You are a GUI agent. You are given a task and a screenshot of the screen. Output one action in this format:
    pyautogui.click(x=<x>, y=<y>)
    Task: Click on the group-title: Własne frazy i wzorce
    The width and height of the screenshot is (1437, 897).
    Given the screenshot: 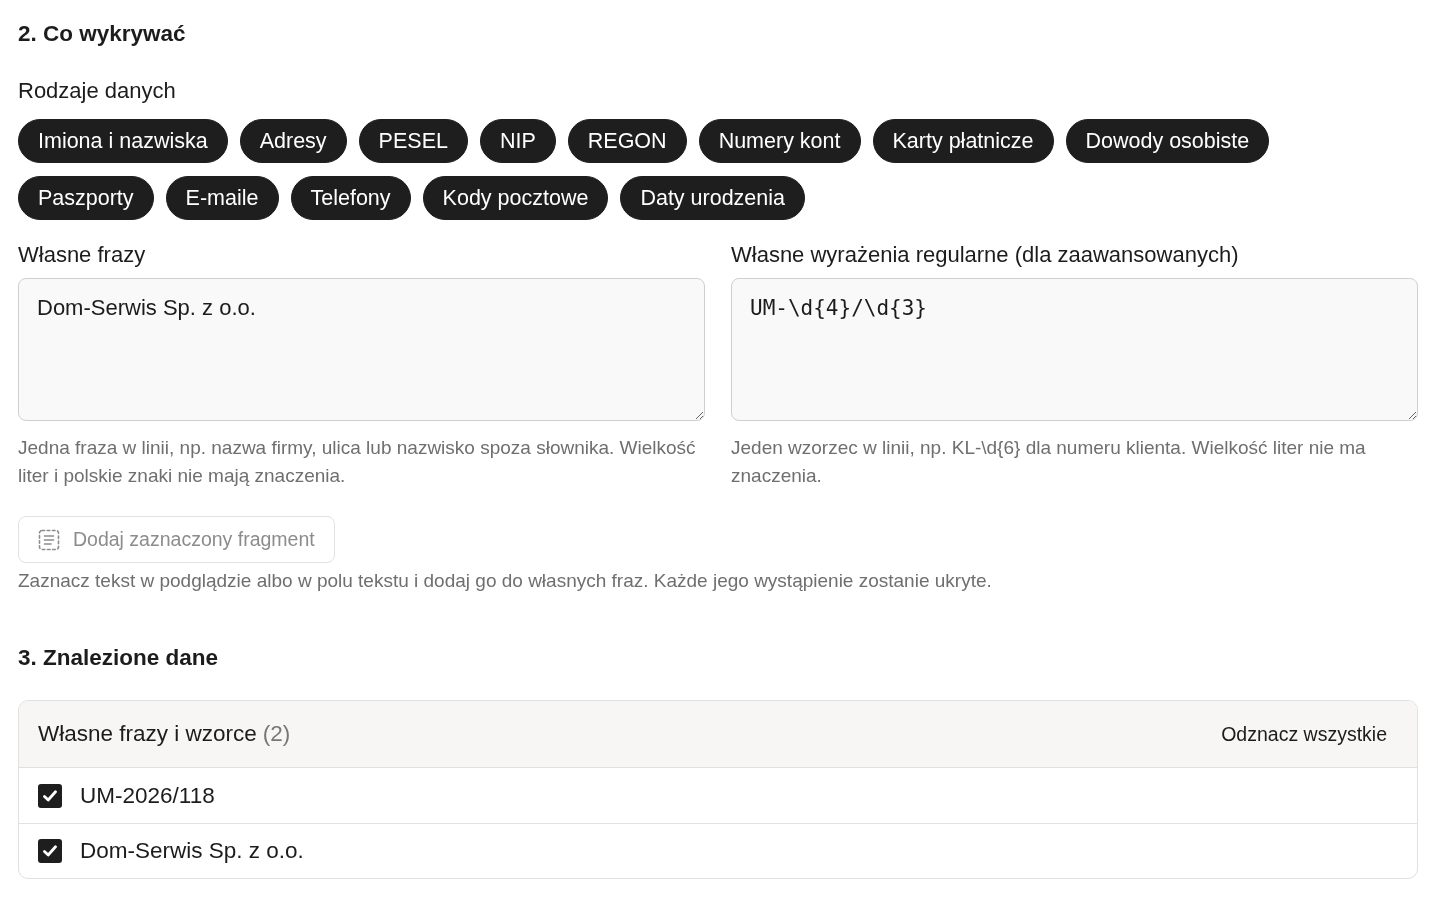 What is the action you would take?
    pyautogui.click(x=147, y=734)
    